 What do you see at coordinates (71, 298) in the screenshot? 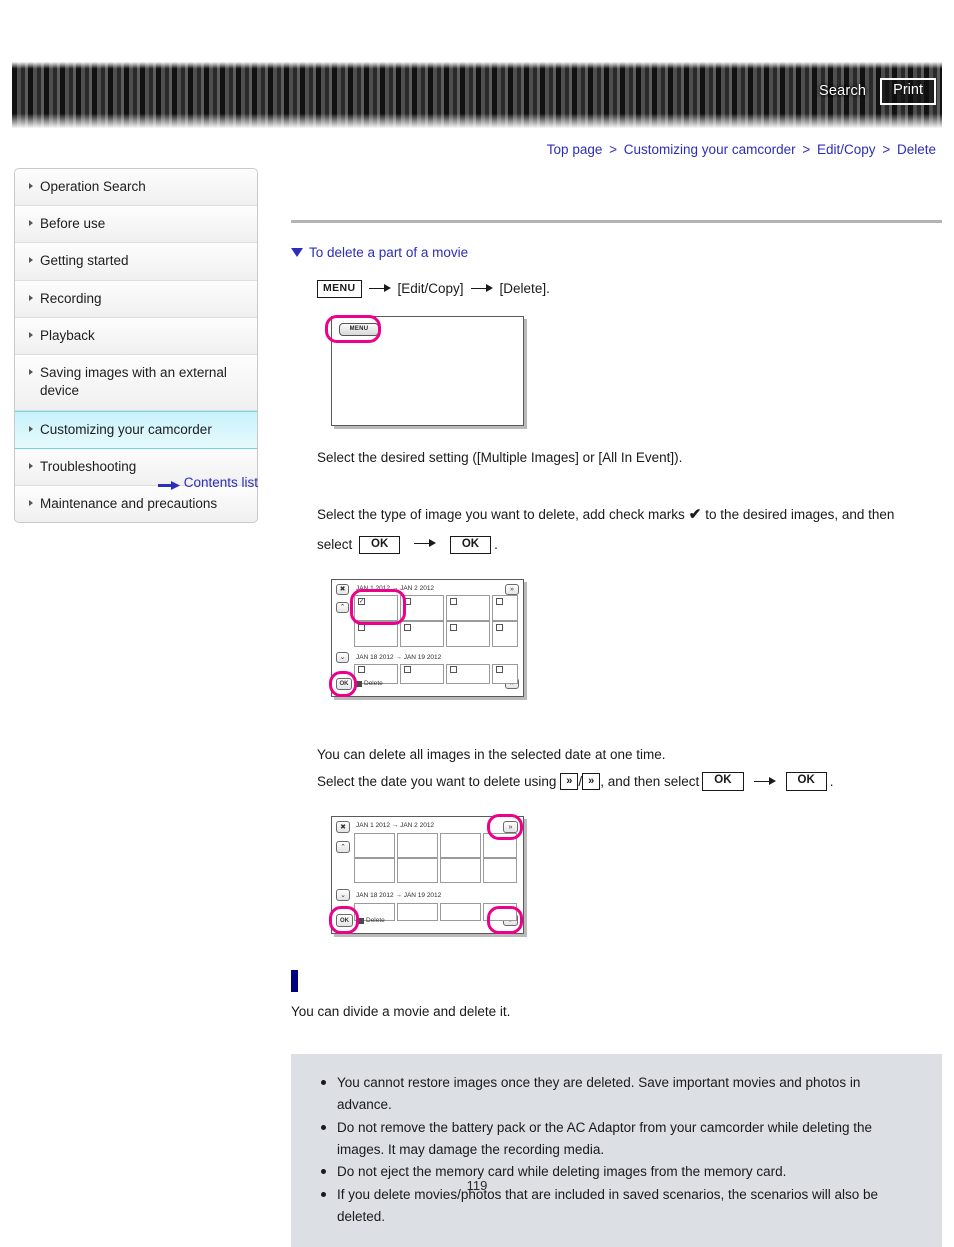
I see `sidebar-item-label: Recording` at bounding box center [71, 298].